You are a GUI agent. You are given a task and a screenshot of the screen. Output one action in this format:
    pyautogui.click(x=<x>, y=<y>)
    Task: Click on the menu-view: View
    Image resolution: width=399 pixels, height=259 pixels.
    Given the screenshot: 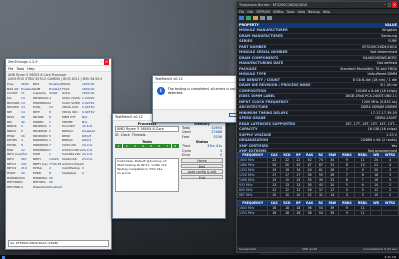 What is the action you would take?
    pyautogui.click(x=301, y=12)
    